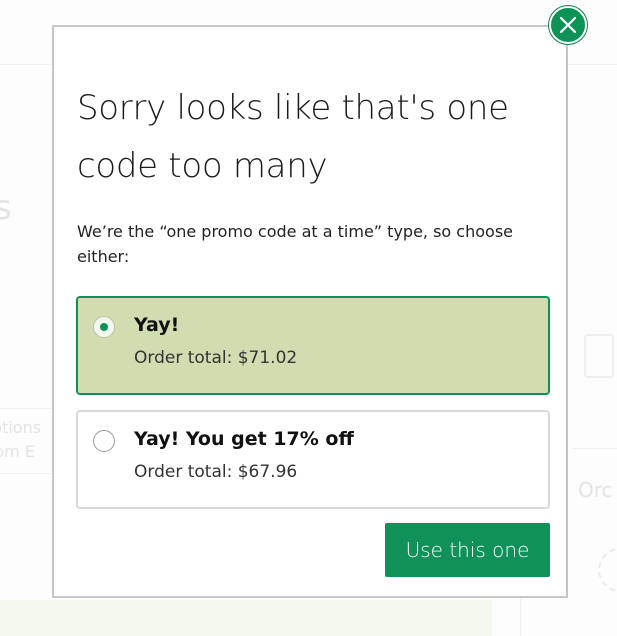 This screenshot has height=636, width=617. What do you see at coordinates (568, 616) in the screenshot?
I see `background-panel` at bounding box center [568, 616].